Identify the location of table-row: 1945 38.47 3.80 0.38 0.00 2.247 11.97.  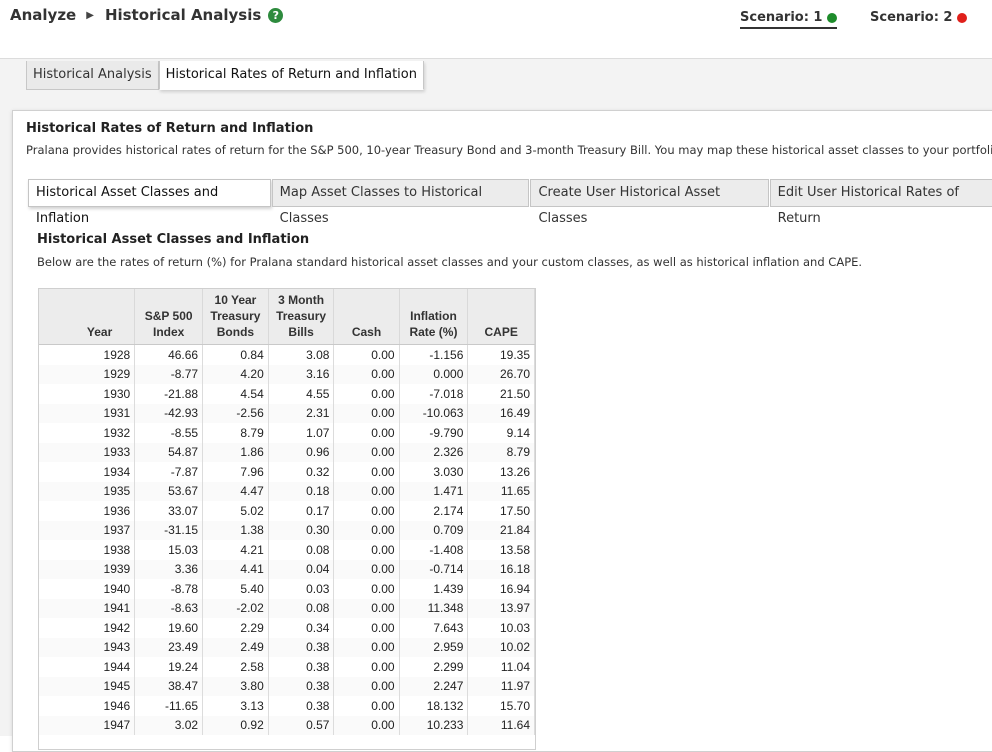
(287, 686).